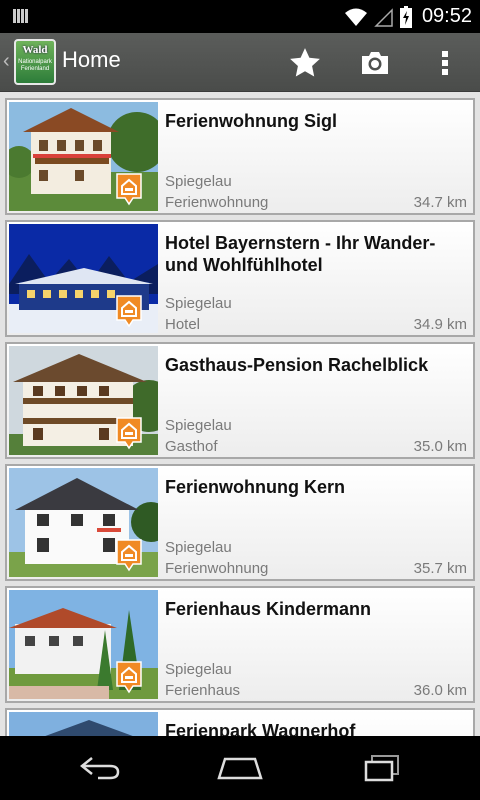 Image resolution: width=480 pixels, height=800 pixels. Describe the element at coordinates (405, 16) in the screenshot. I see `battery-icon` at that location.